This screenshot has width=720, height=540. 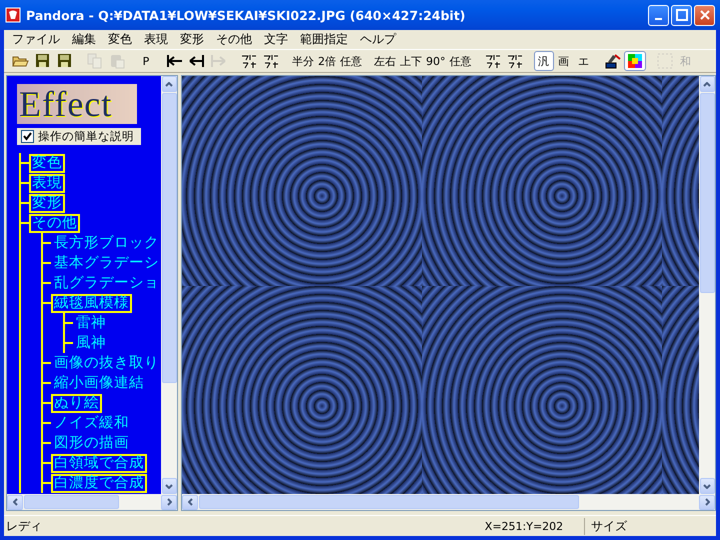 What do you see at coordinates (47, 163) in the screenshot?
I see `tree-item: 変色` at bounding box center [47, 163].